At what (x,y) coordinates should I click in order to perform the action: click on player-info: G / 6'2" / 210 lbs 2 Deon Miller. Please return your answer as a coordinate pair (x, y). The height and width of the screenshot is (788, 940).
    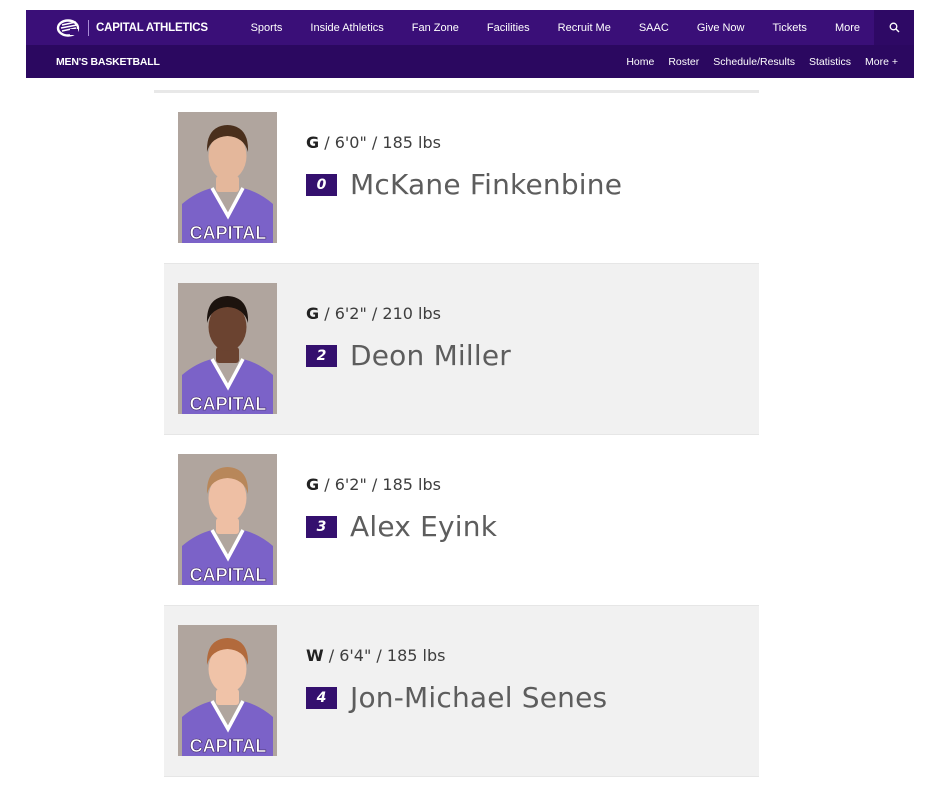
    Looking at the image, I should click on (408, 338).